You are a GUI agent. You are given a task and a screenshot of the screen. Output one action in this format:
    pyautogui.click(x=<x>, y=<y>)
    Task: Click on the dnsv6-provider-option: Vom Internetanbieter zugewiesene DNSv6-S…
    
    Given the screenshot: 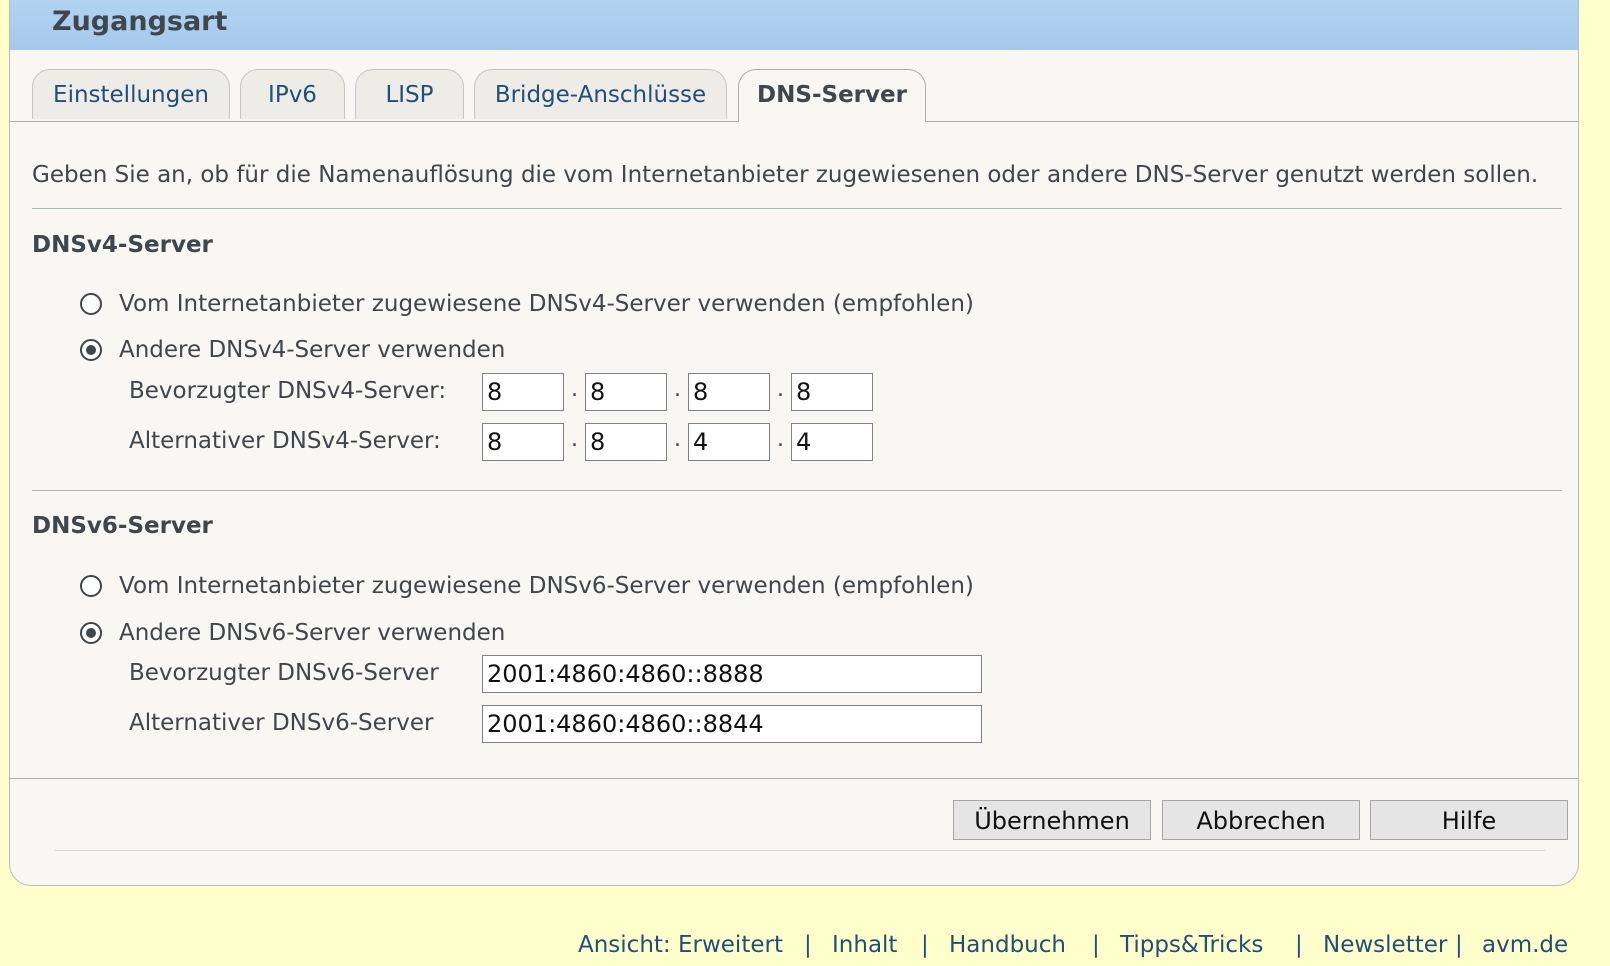 What is the action you would take?
    pyautogui.click(x=527, y=586)
    